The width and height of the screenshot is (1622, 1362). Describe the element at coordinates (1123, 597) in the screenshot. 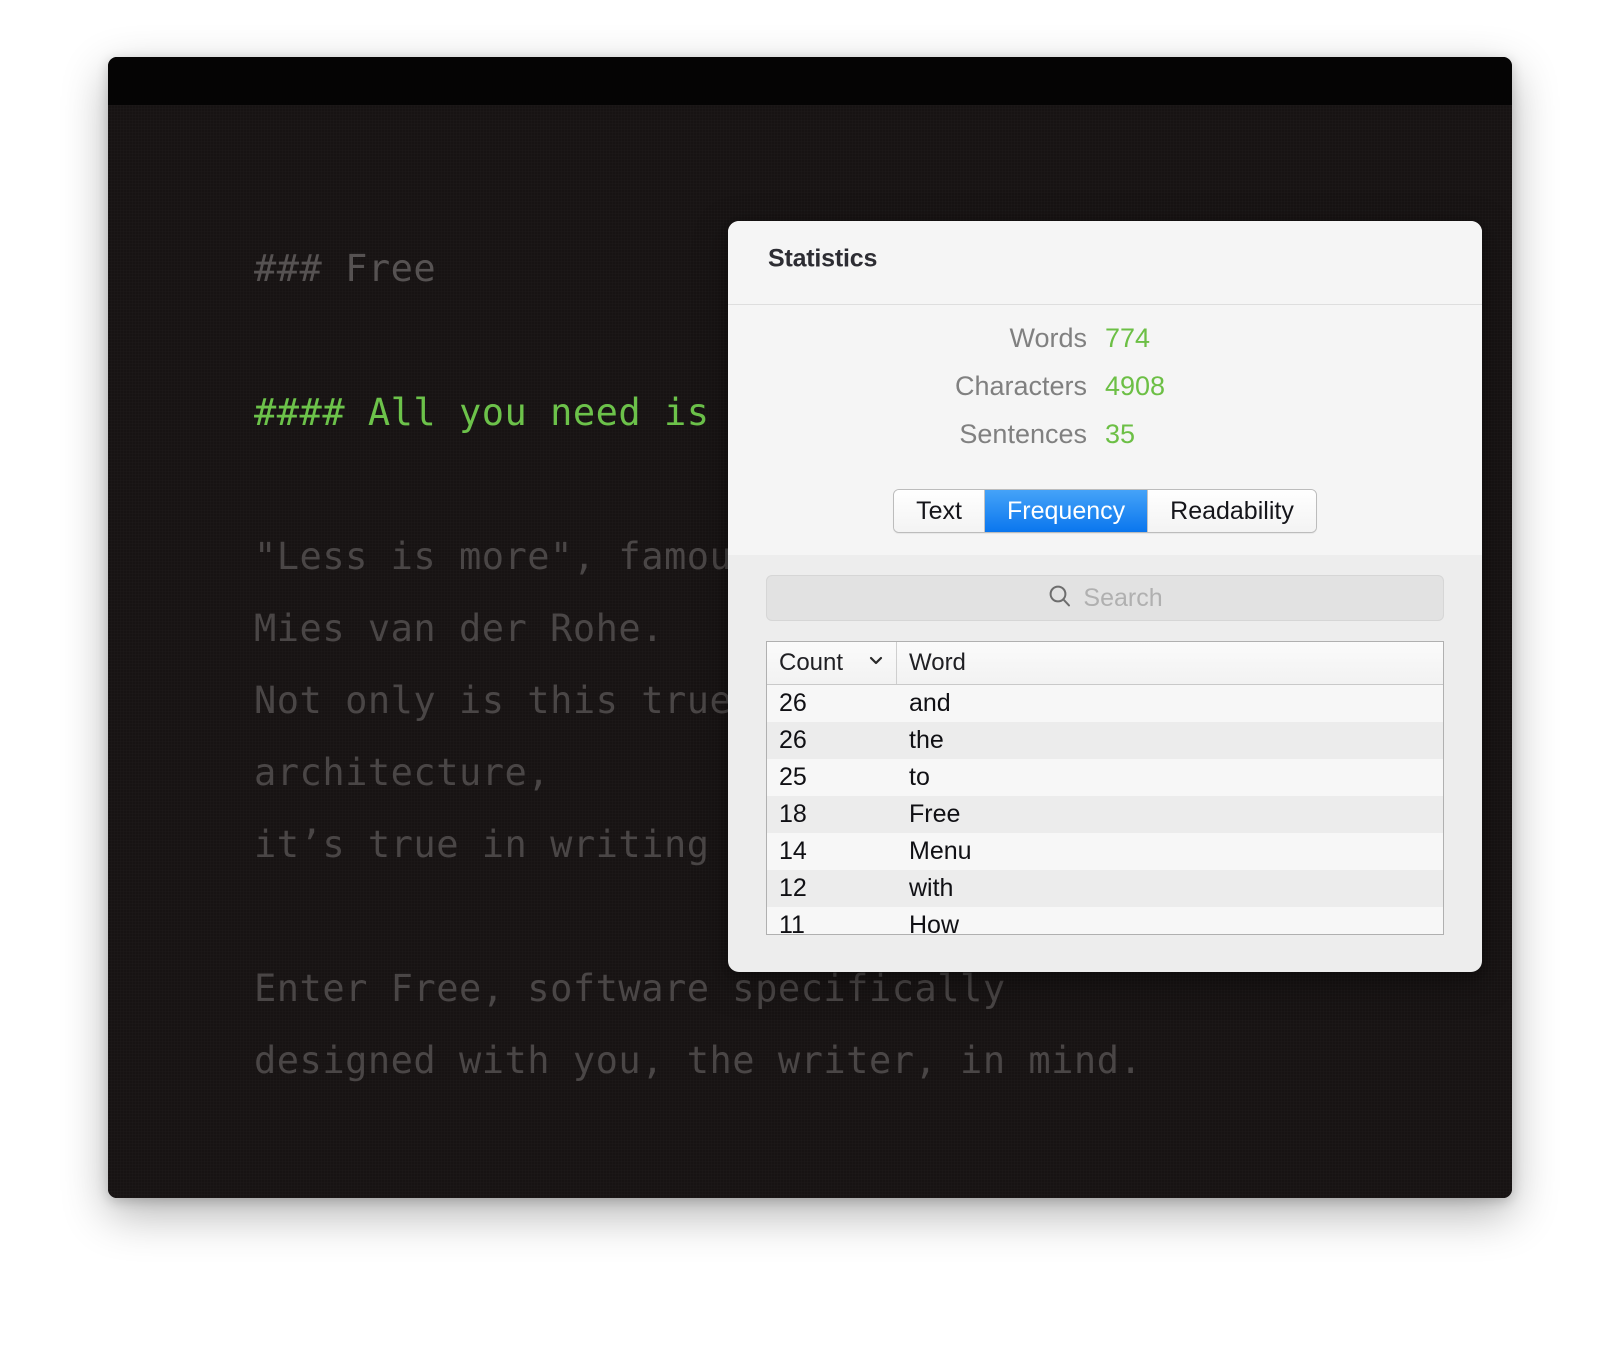

I see `search-placeholder: Search` at that location.